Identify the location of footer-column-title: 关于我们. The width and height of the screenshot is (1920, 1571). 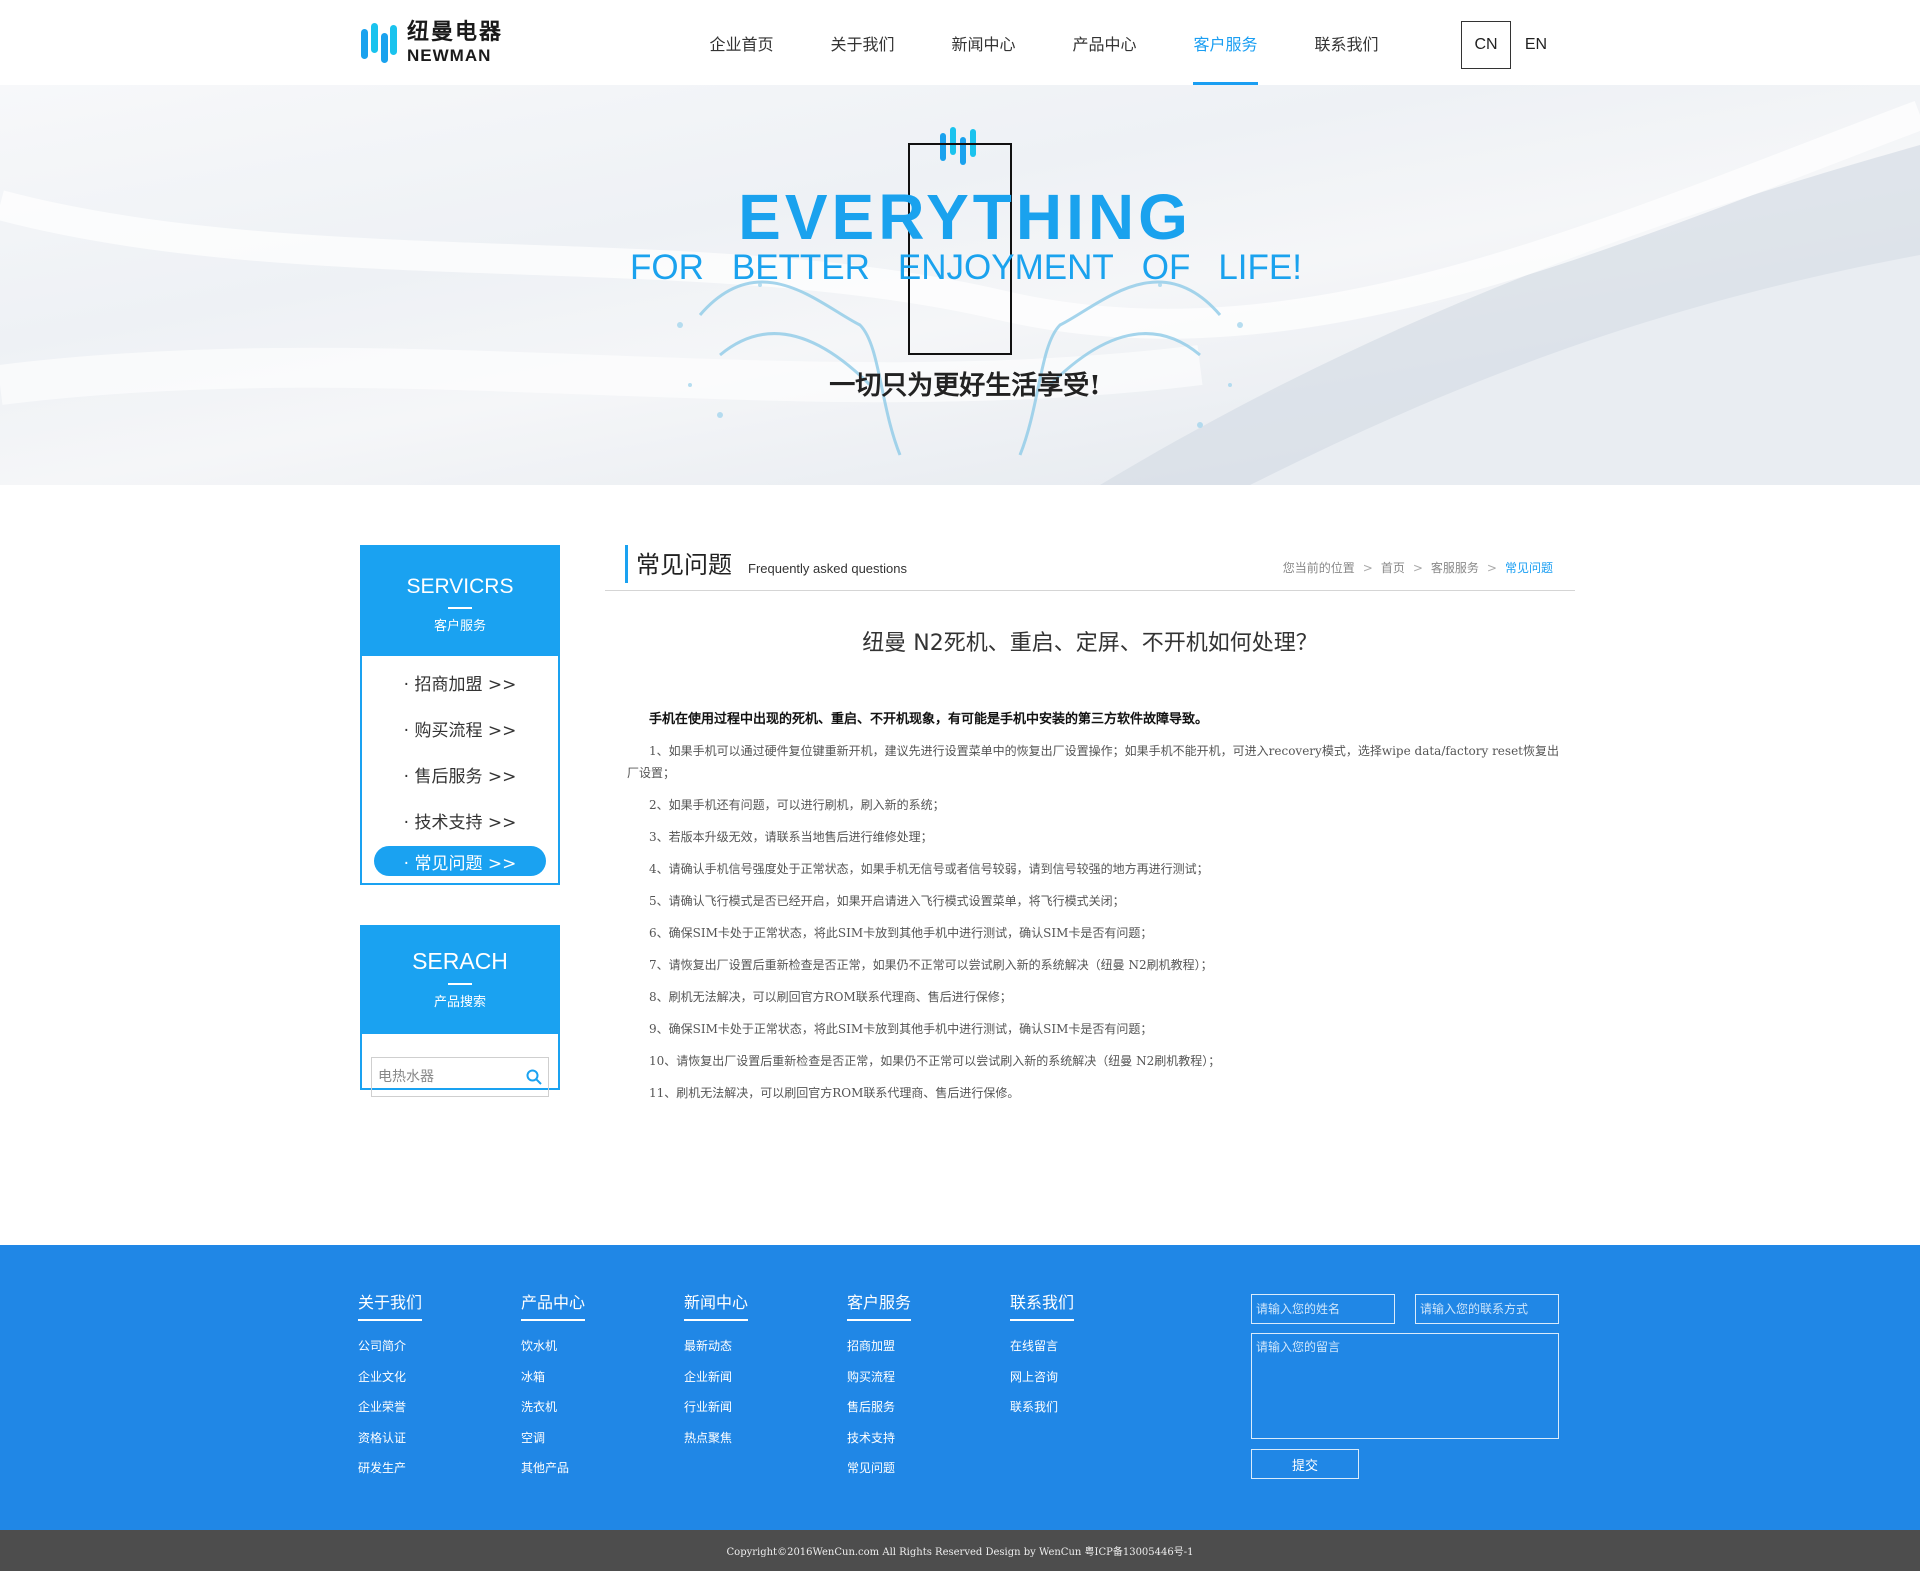
(390, 1305).